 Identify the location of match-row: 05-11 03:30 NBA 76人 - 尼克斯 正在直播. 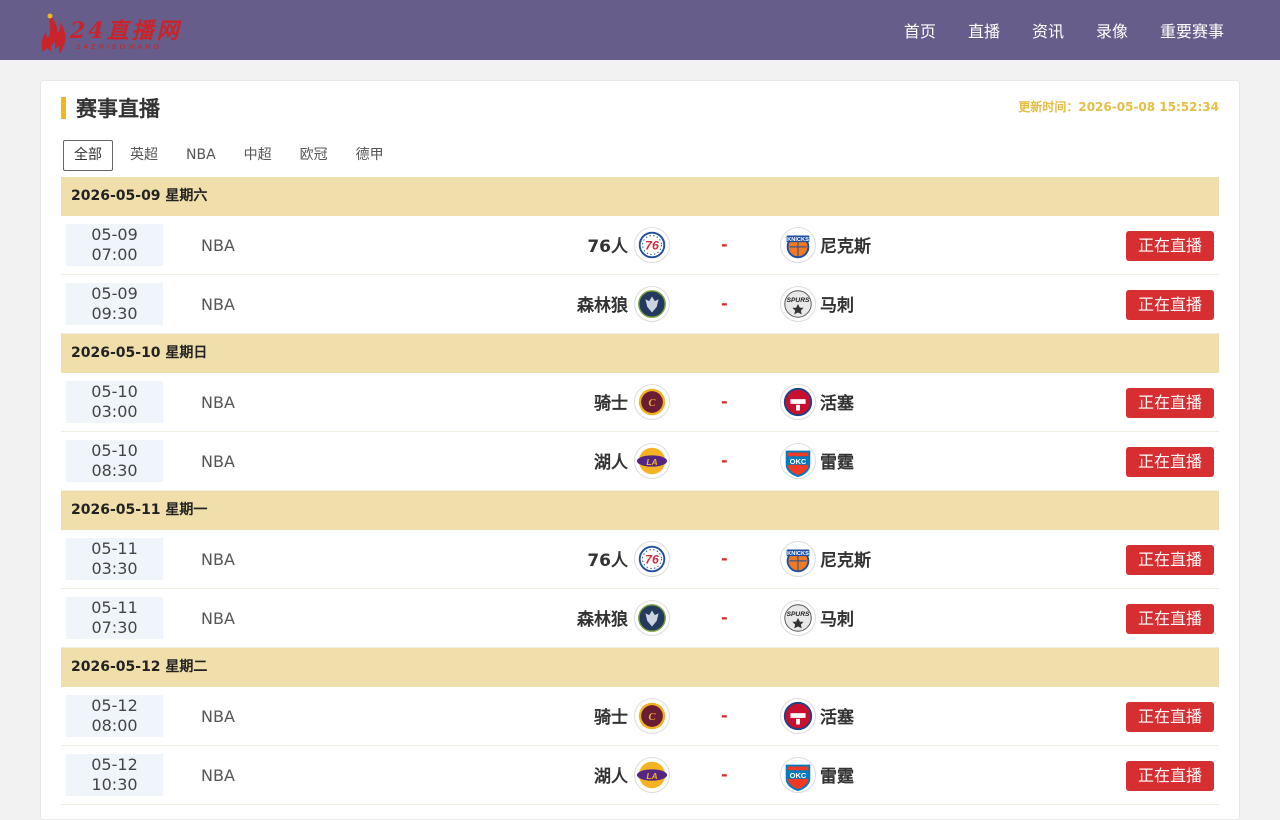
(640, 559).